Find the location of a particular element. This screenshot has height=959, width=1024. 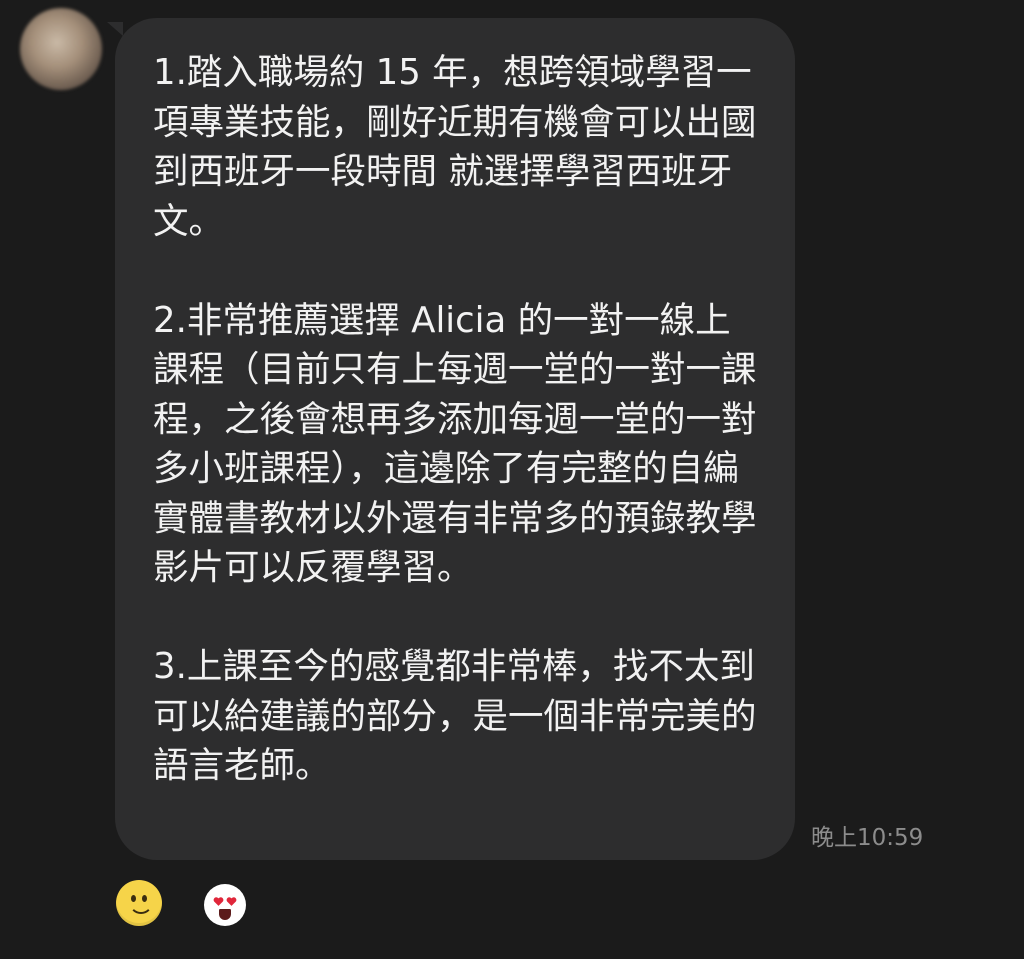

heart-eye-left-icon is located at coordinates (218, 901).